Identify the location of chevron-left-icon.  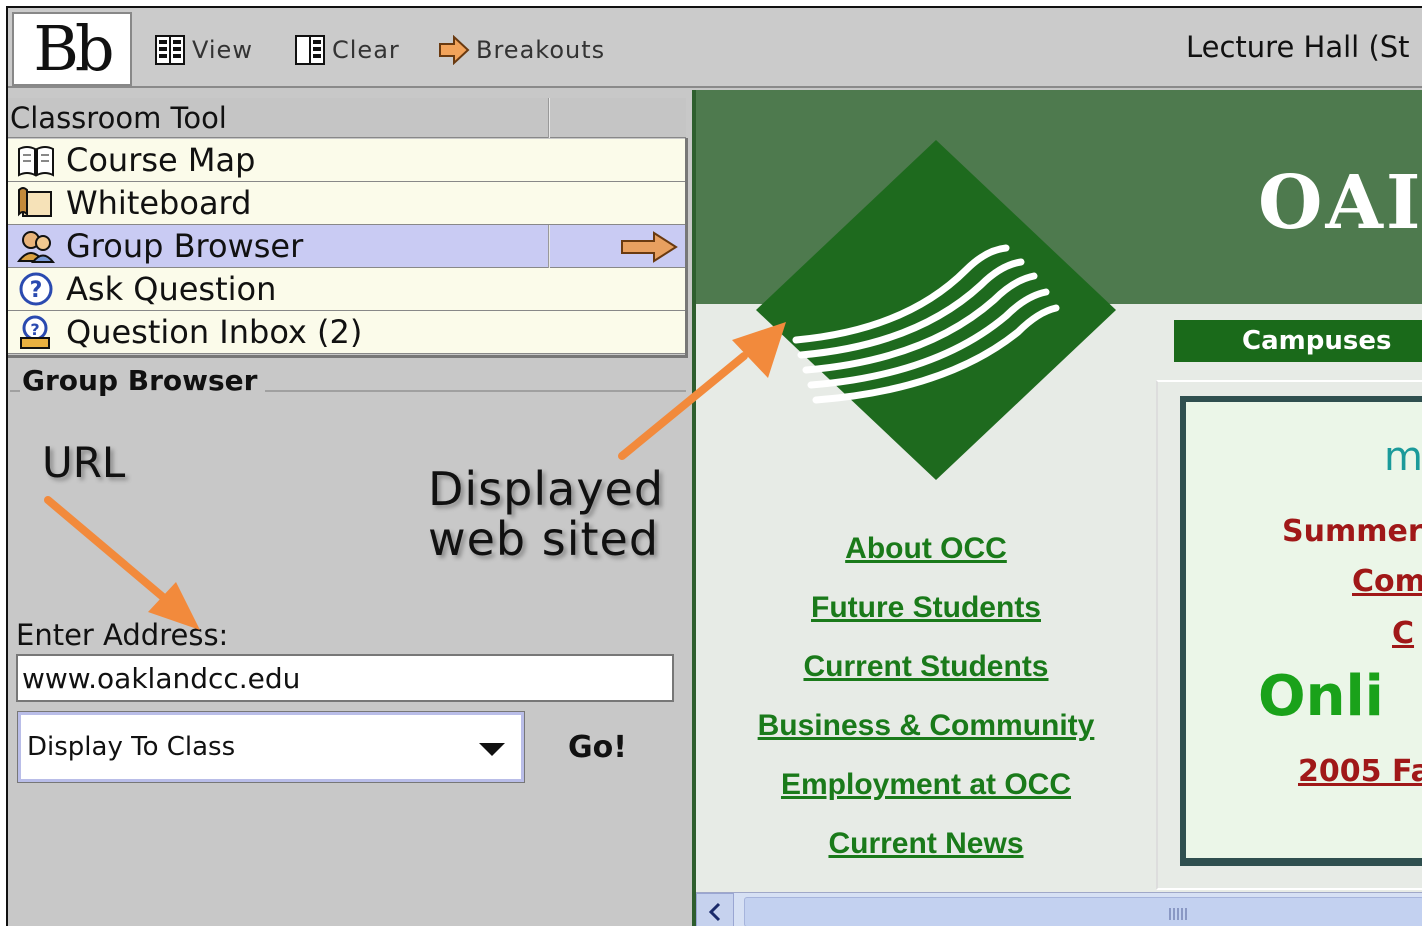
(714, 912).